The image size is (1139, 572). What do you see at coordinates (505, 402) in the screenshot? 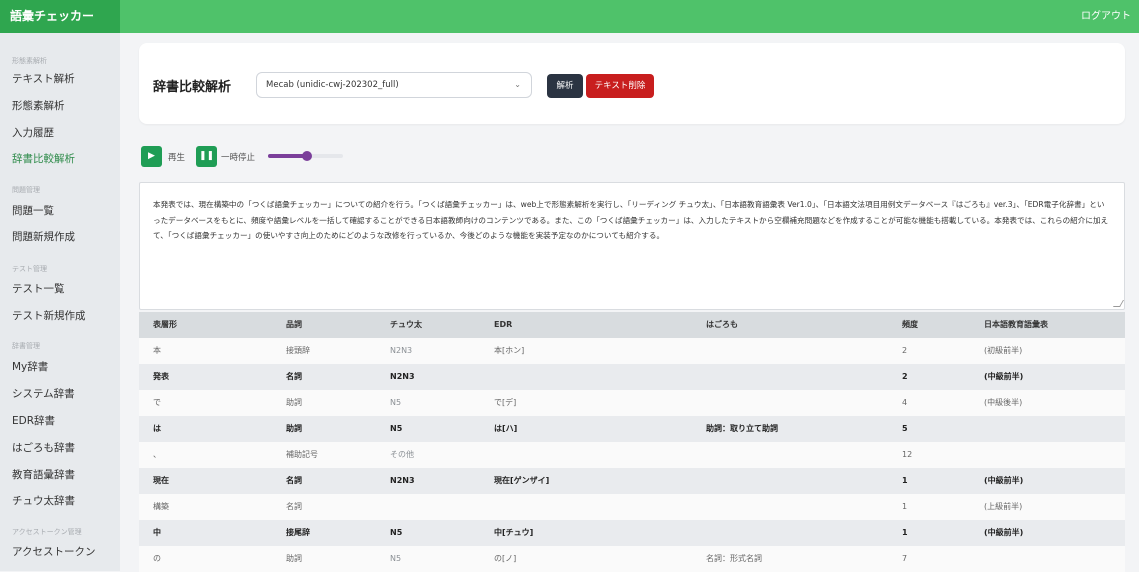
I see `cell-edr: で[デ]` at bounding box center [505, 402].